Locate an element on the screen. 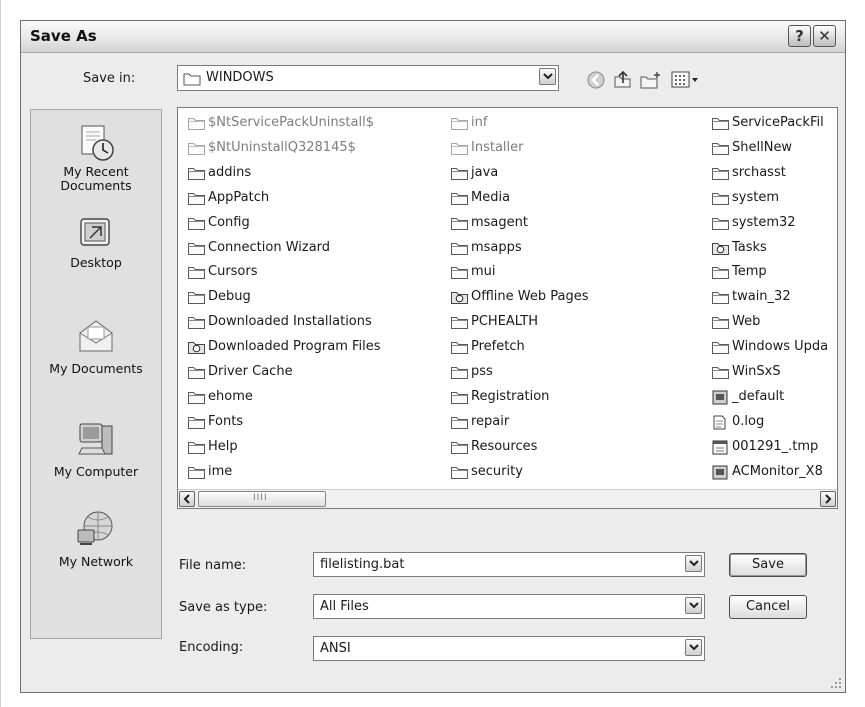  place-my-documents: My Documents is located at coordinates (96, 345).